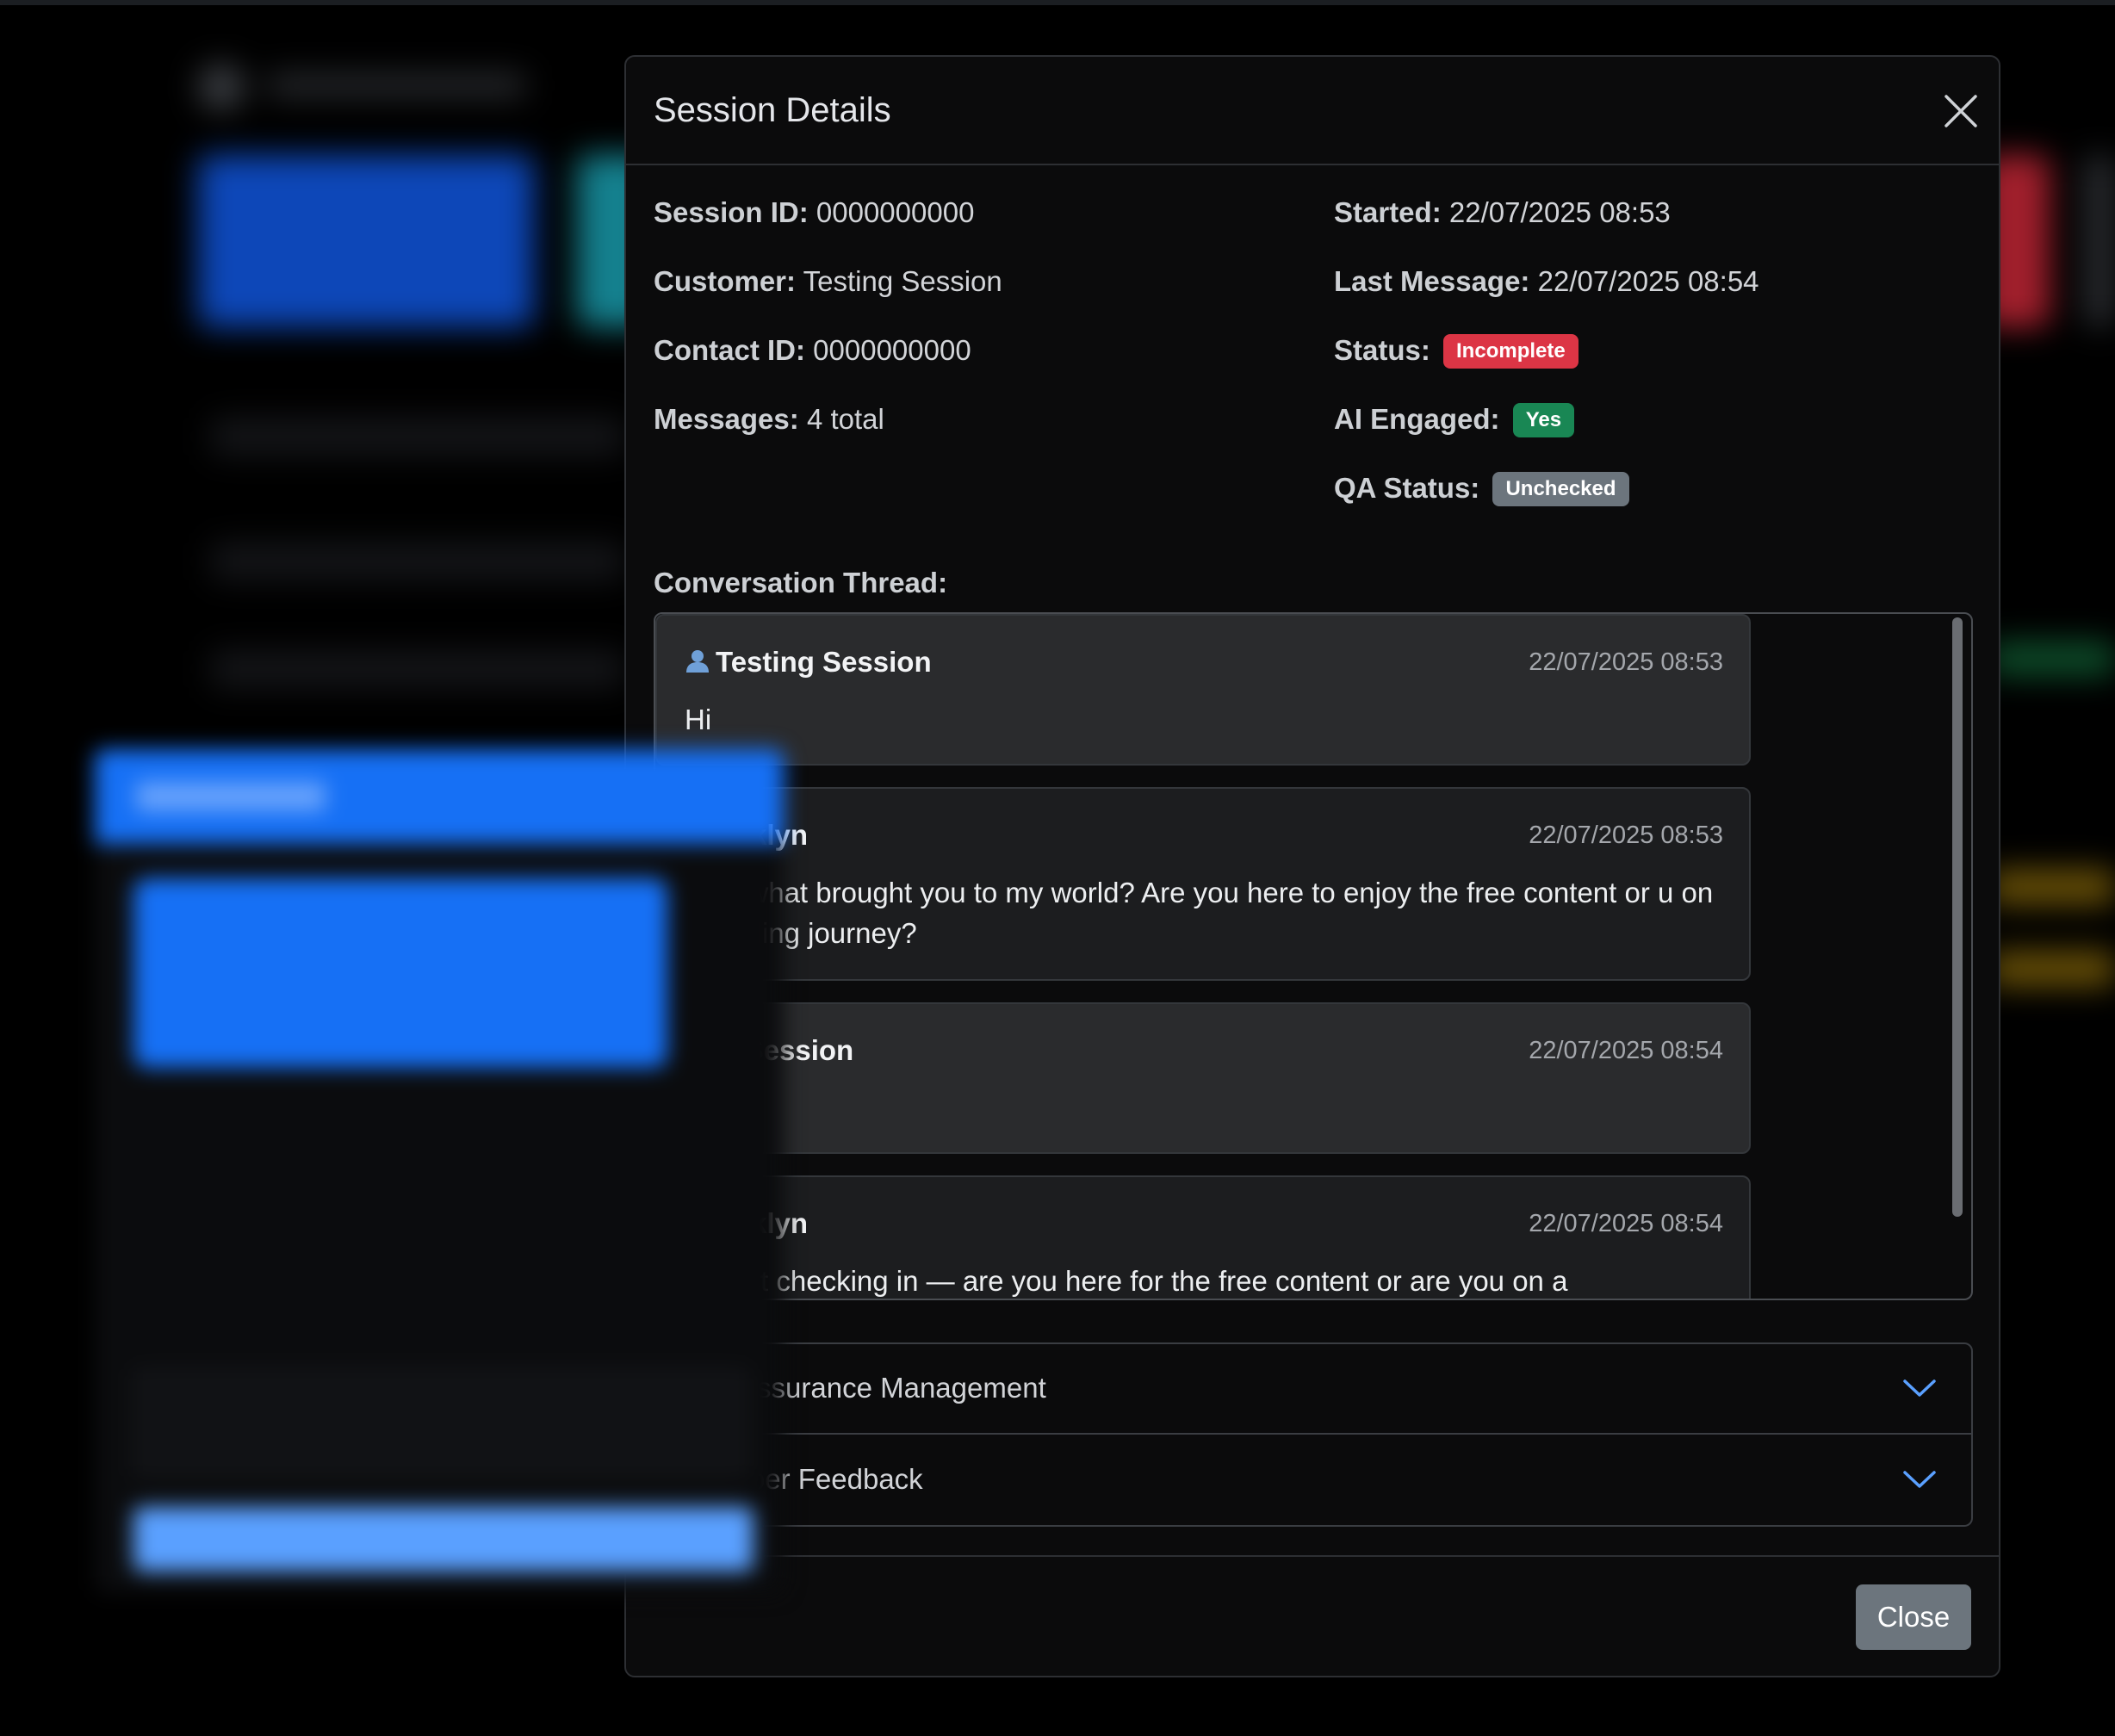 The width and height of the screenshot is (2115, 1736). Describe the element at coordinates (1957, 917) in the screenshot. I see `scrollbar-thumb` at that location.